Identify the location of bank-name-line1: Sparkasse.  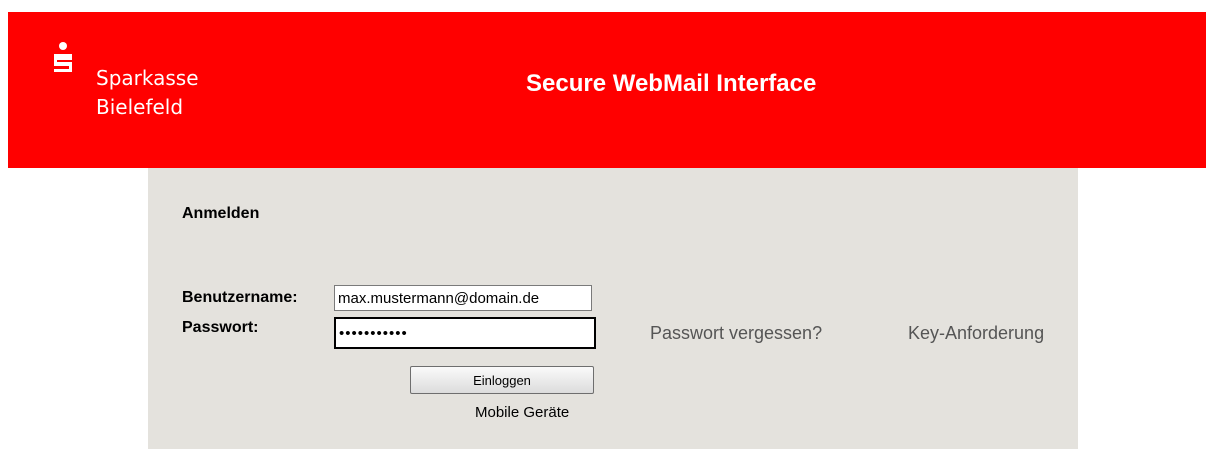
(147, 78).